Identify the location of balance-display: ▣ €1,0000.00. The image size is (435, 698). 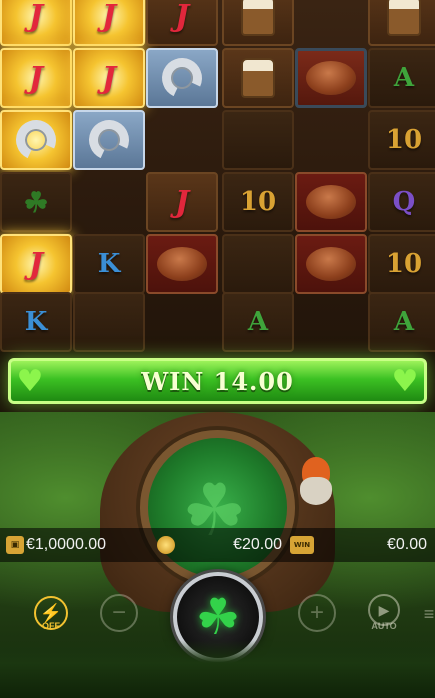
(72, 545).